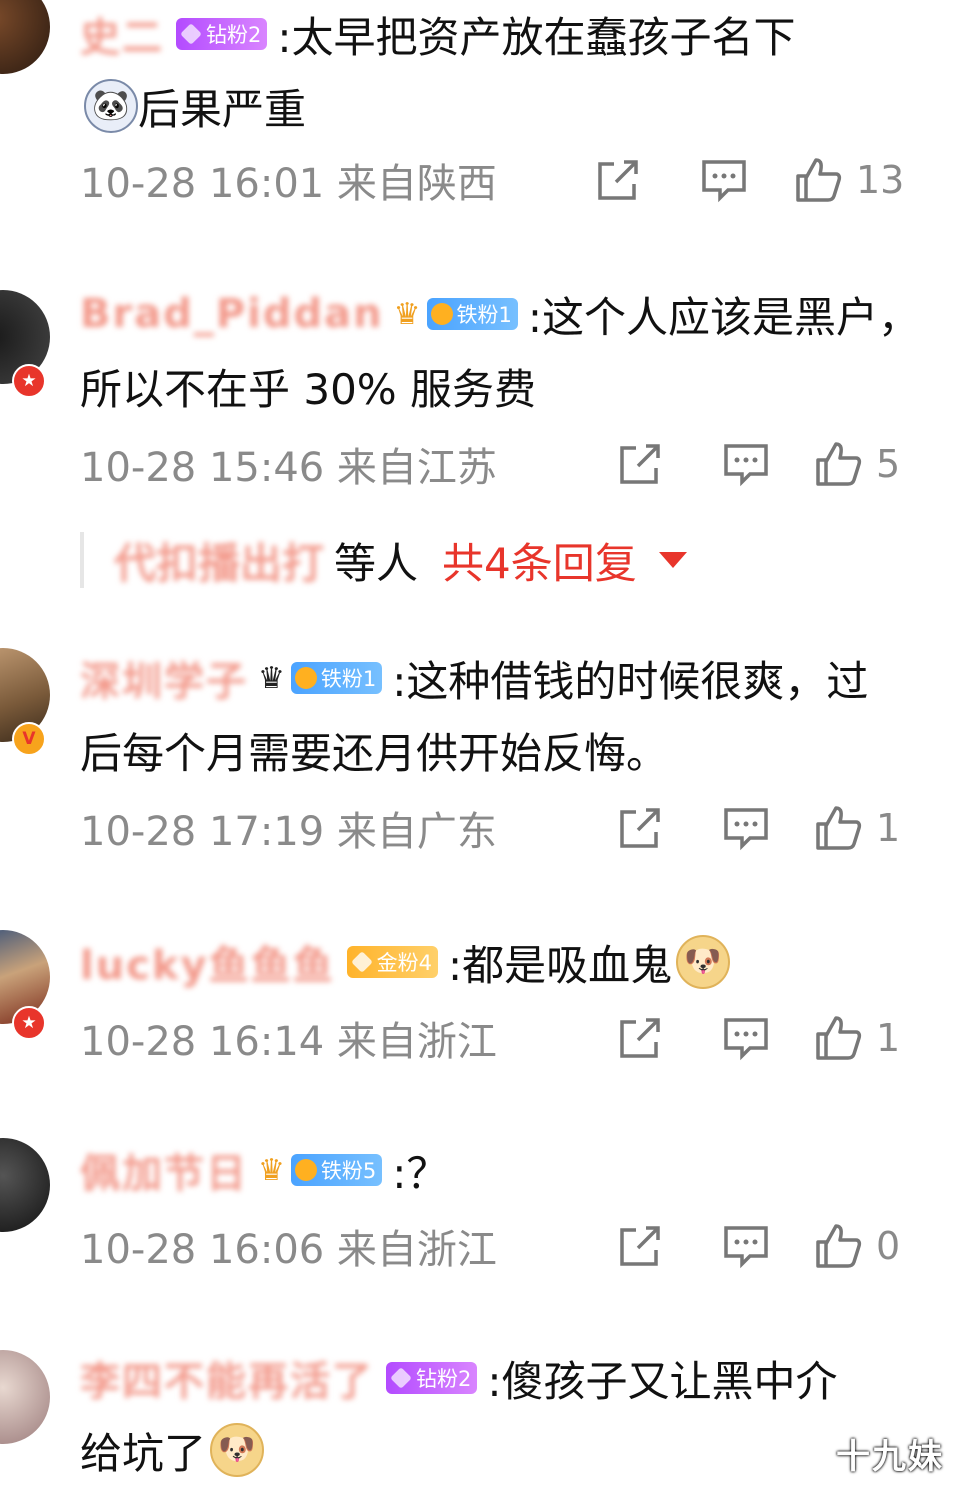 Image resolution: width=960 pixels, height=1496 pixels. Describe the element at coordinates (420, 1173) in the screenshot. I see `comment-text: :？` at that location.